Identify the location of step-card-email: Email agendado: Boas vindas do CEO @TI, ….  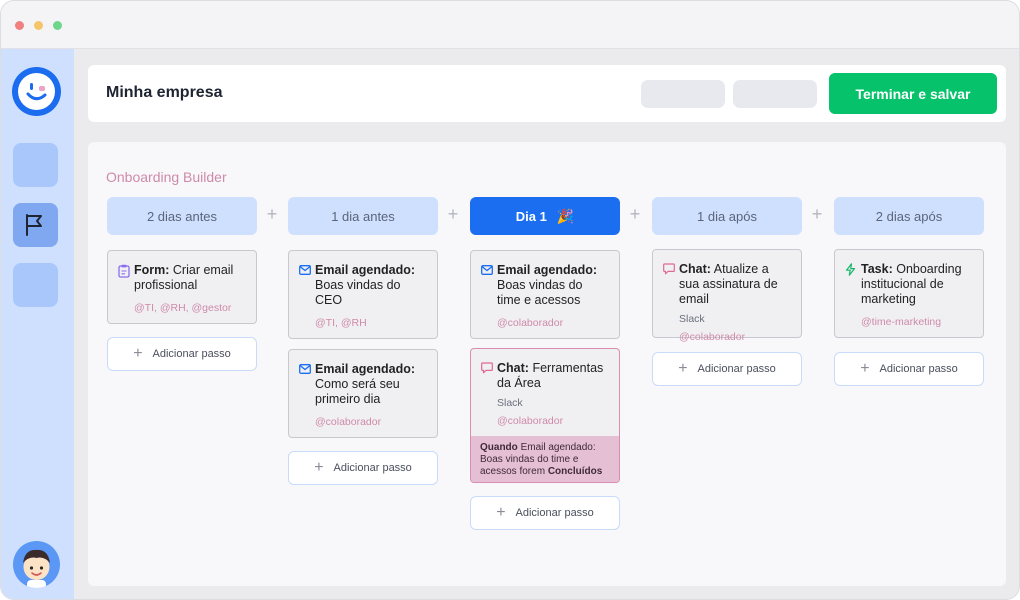
(363, 294).